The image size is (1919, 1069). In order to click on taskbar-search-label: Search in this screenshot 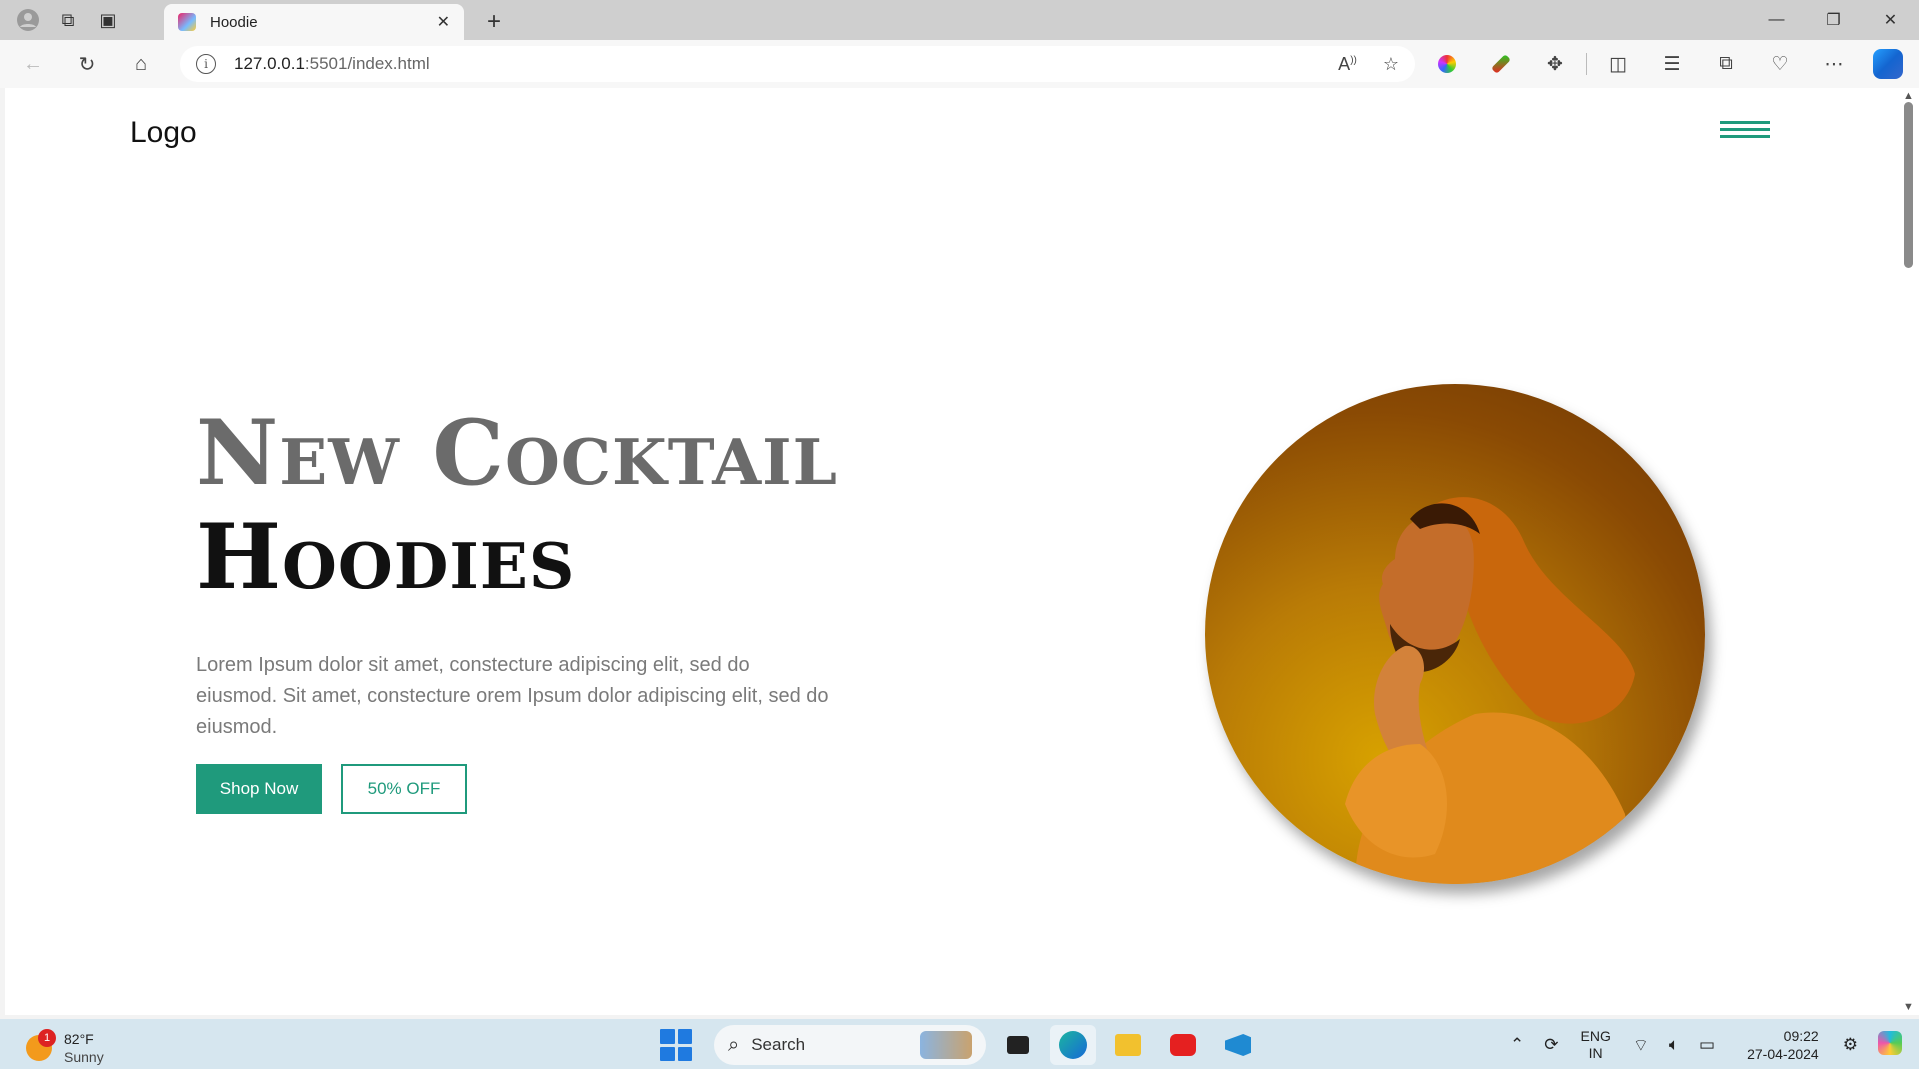, I will do `click(778, 1044)`.